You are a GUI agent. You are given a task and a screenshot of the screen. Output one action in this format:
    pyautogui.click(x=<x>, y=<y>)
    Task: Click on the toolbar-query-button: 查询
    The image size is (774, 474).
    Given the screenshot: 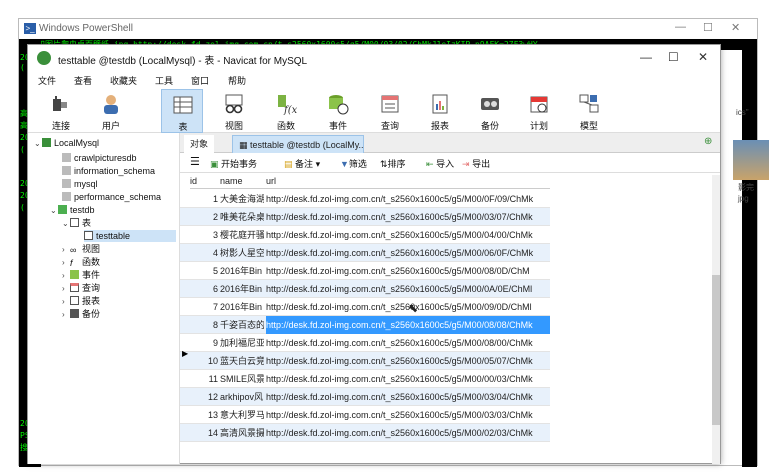 What is the action you would take?
    pyautogui.click(x=390, y=111)
    